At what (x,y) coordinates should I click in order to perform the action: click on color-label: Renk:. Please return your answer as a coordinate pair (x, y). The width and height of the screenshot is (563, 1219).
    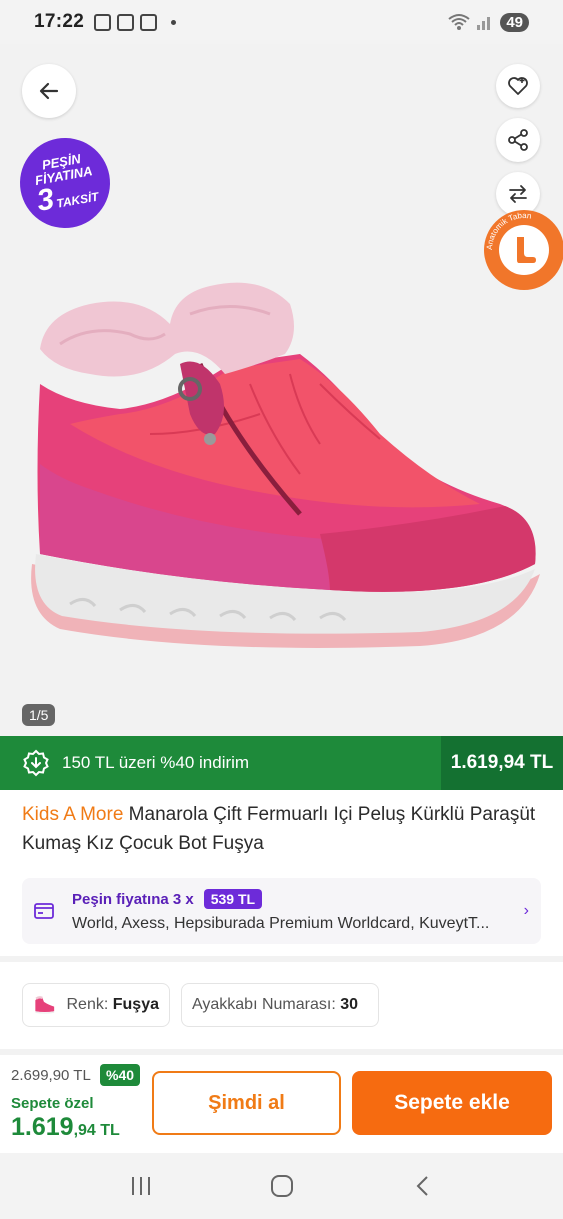
    Looking at the image, I should click on (87, 1004).